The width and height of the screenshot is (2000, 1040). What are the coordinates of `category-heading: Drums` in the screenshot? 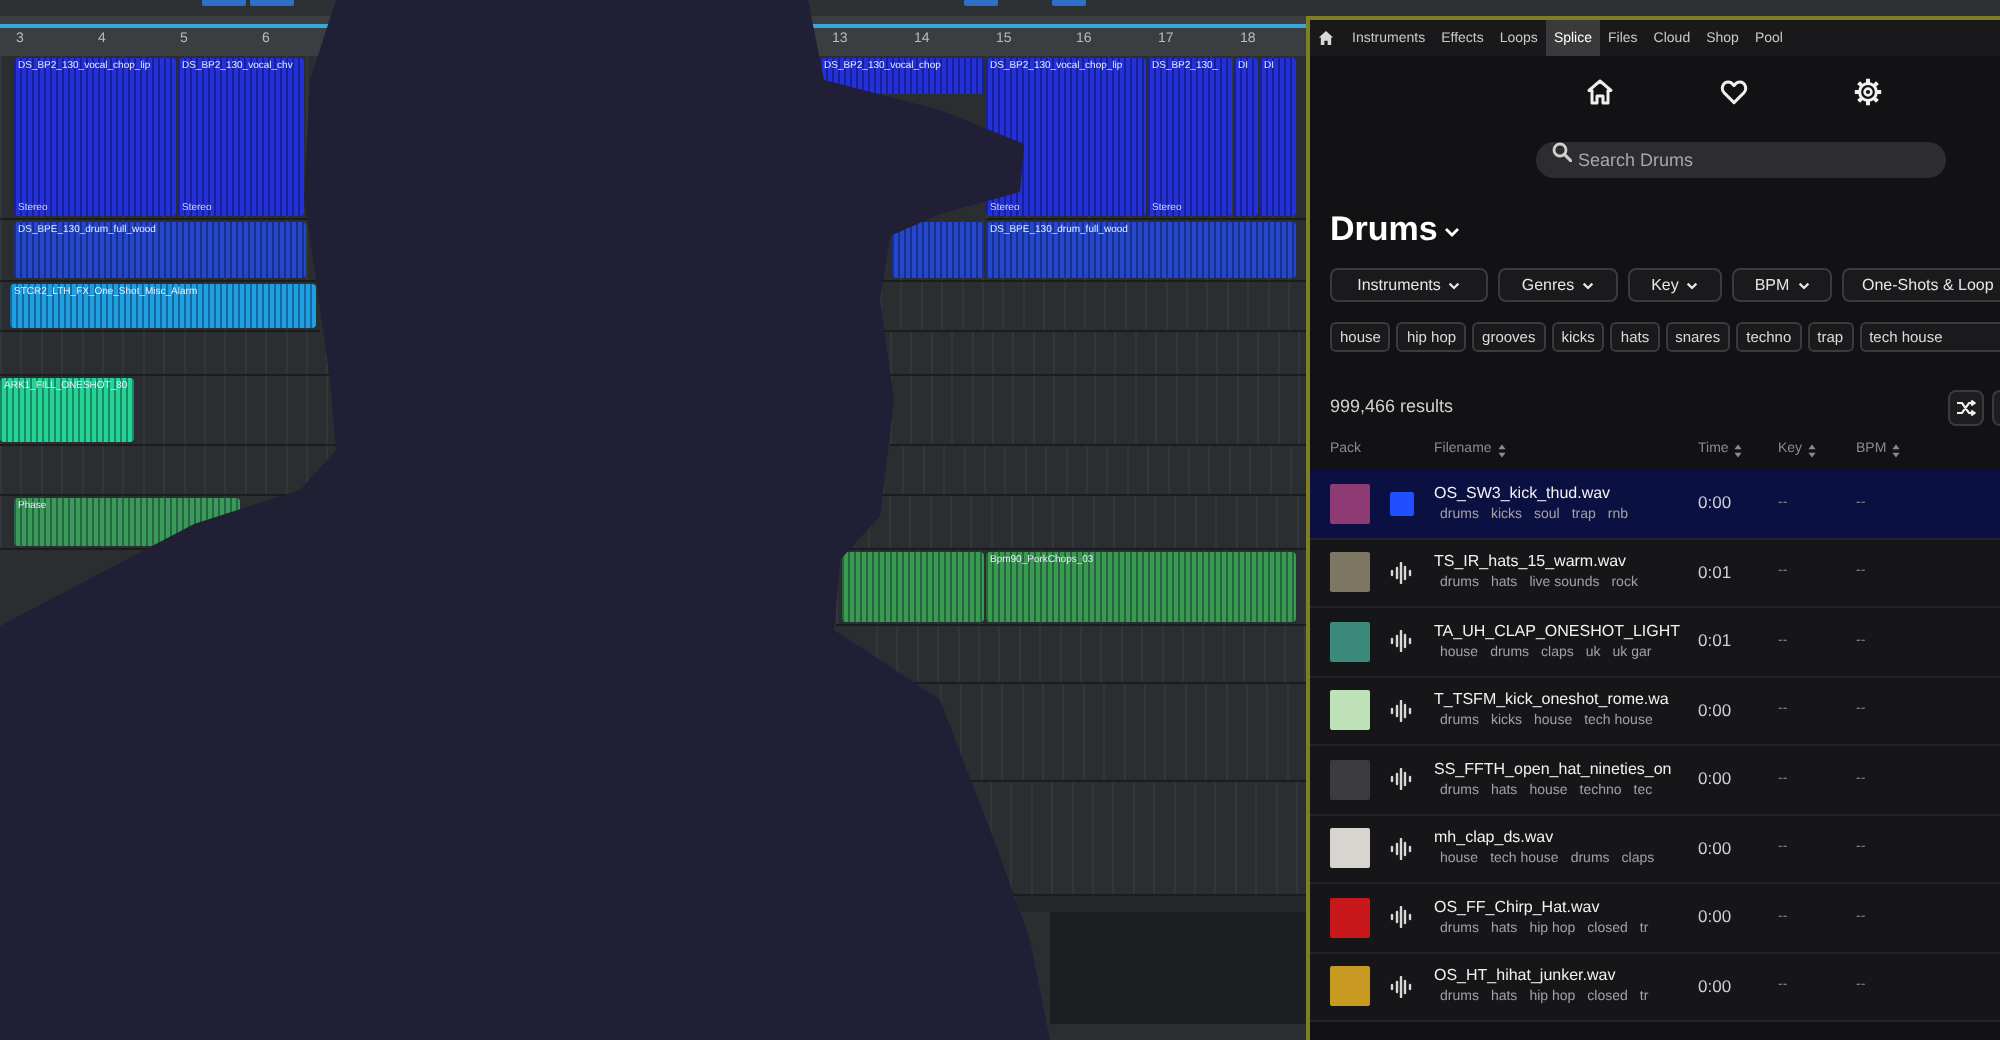 It's located at (1384, 228).